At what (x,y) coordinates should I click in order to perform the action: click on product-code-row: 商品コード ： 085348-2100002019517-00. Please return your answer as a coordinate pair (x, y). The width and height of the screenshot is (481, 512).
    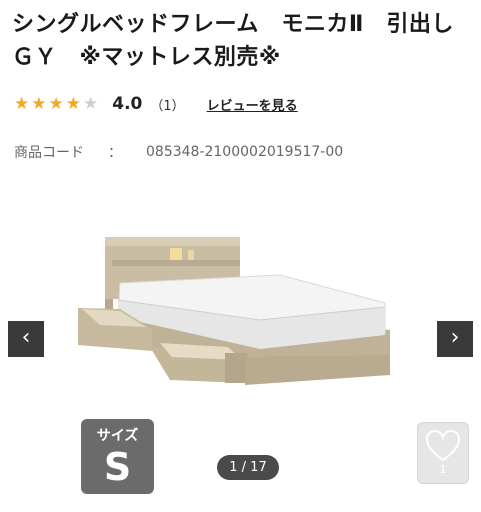
    Looking at the image, I should click on (178, 152).